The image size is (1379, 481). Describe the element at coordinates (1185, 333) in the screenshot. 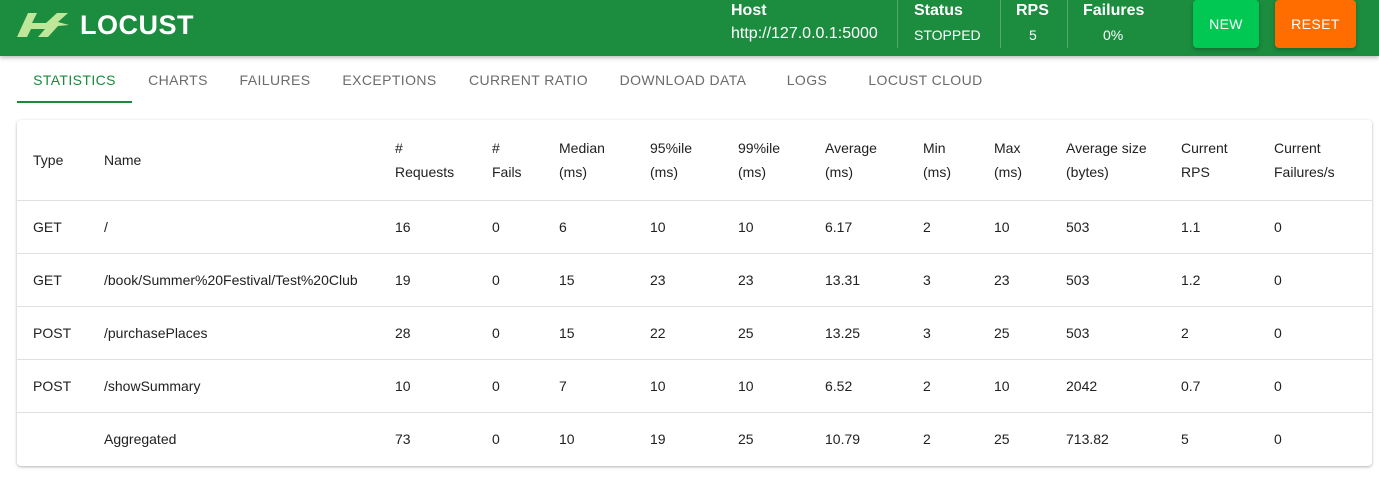

I see `cell-current-rps: 2` at that location.